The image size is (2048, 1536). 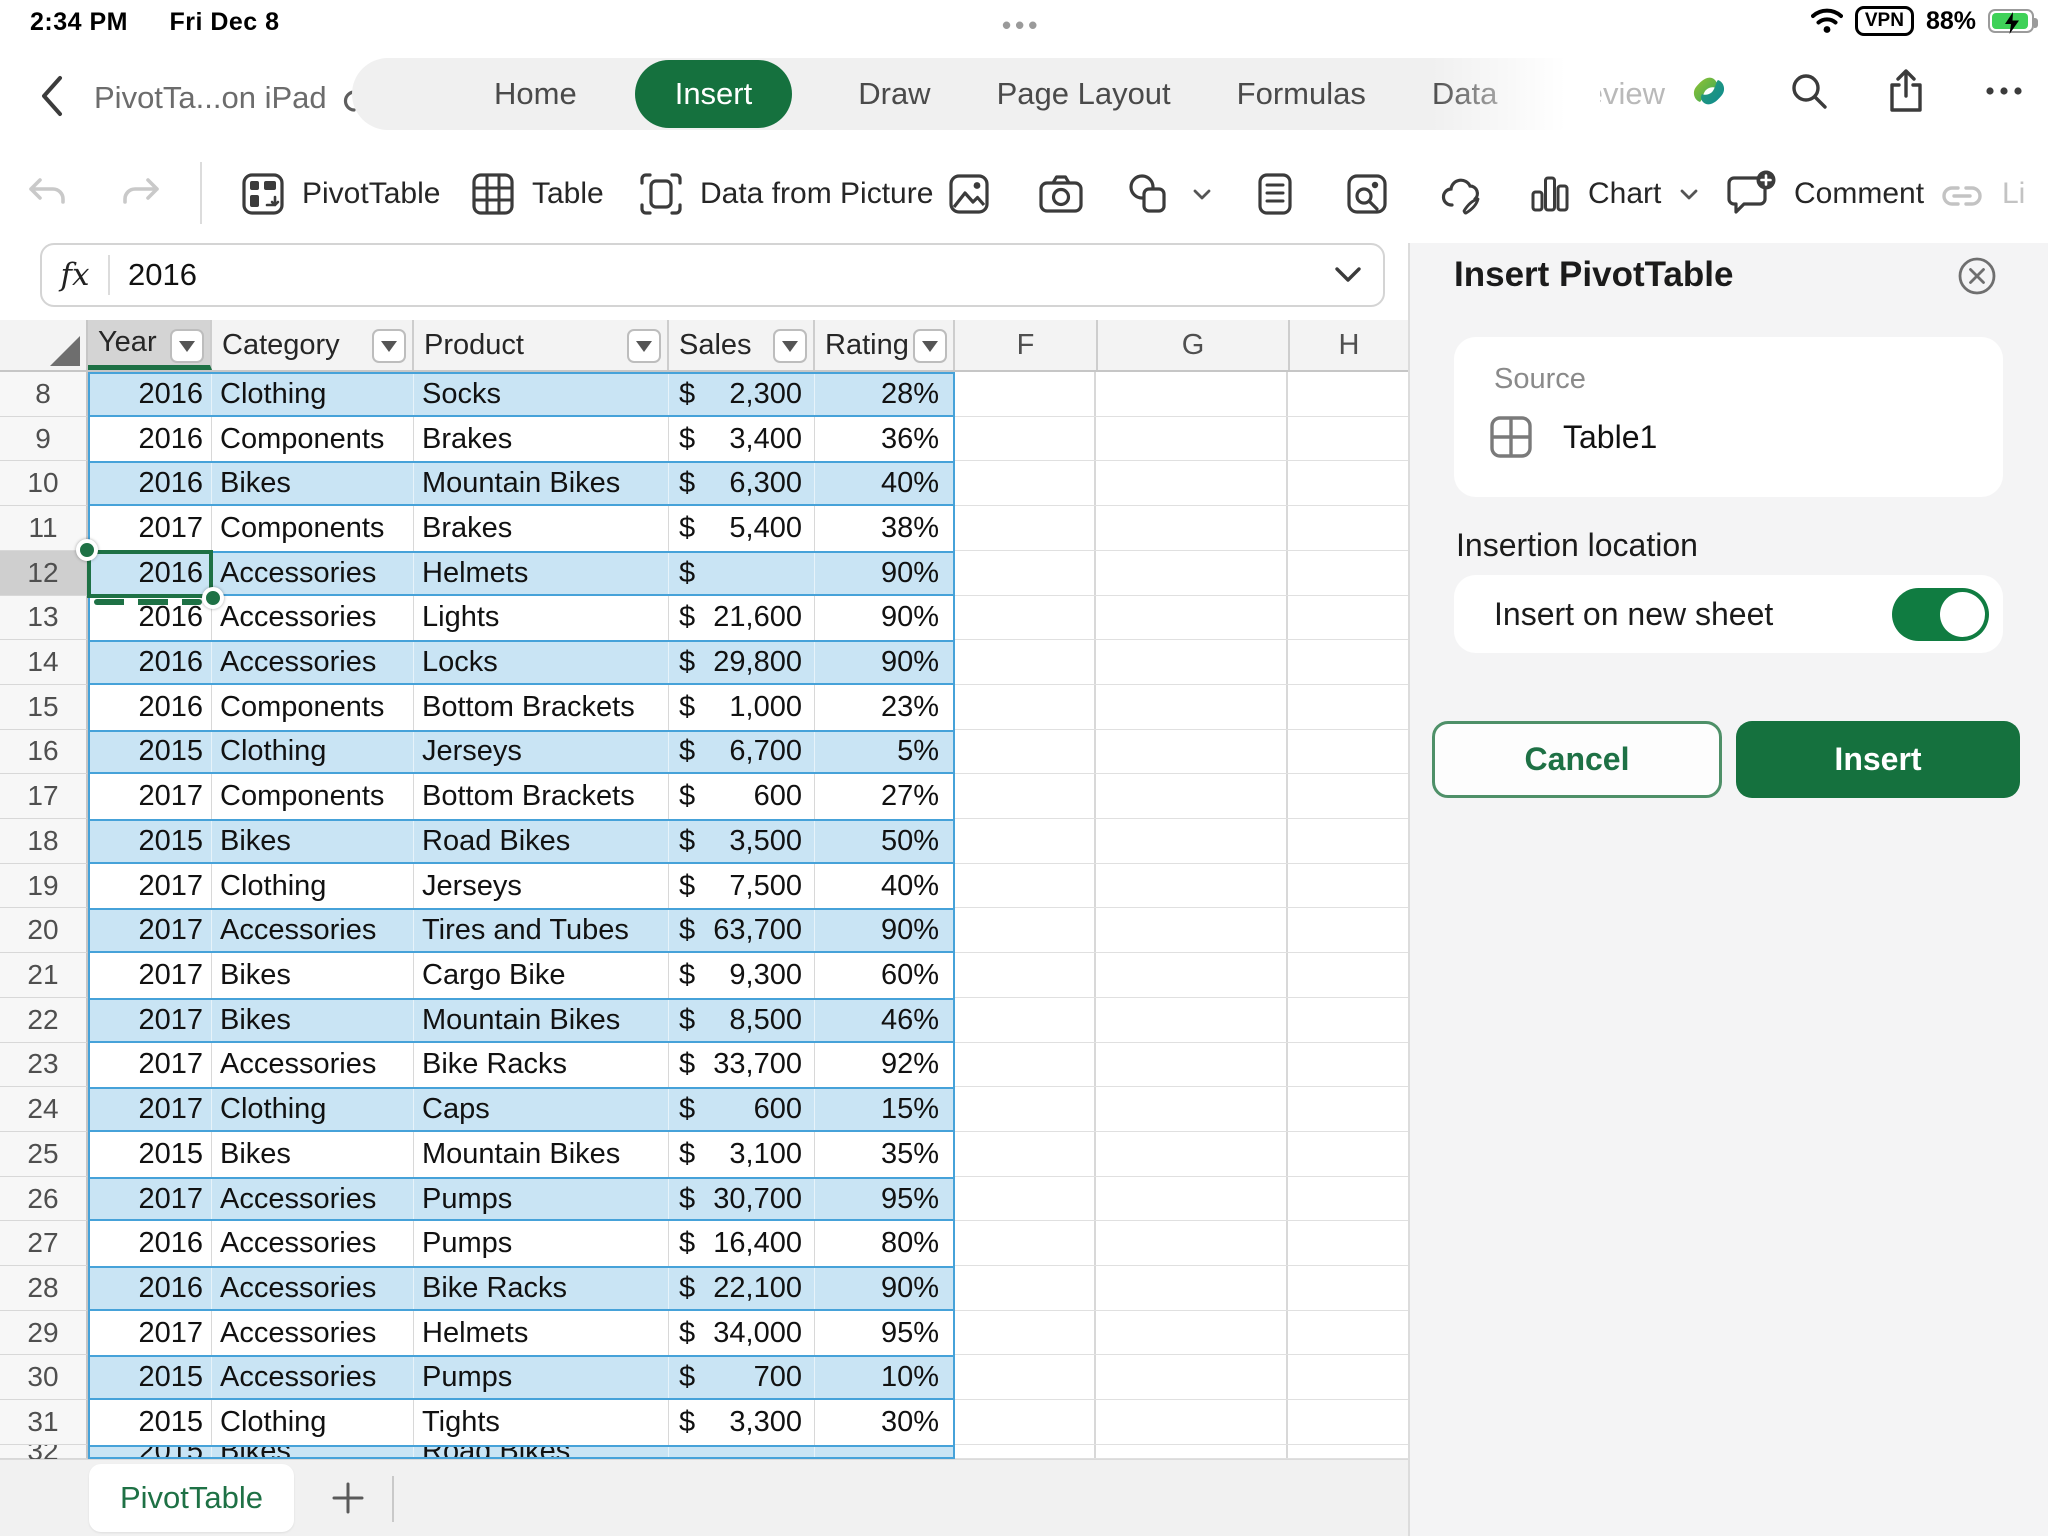 What do you see at coordinates (44, 573) in the screenshot?
I see `row-number: 12` at bounding box center [44, 573].